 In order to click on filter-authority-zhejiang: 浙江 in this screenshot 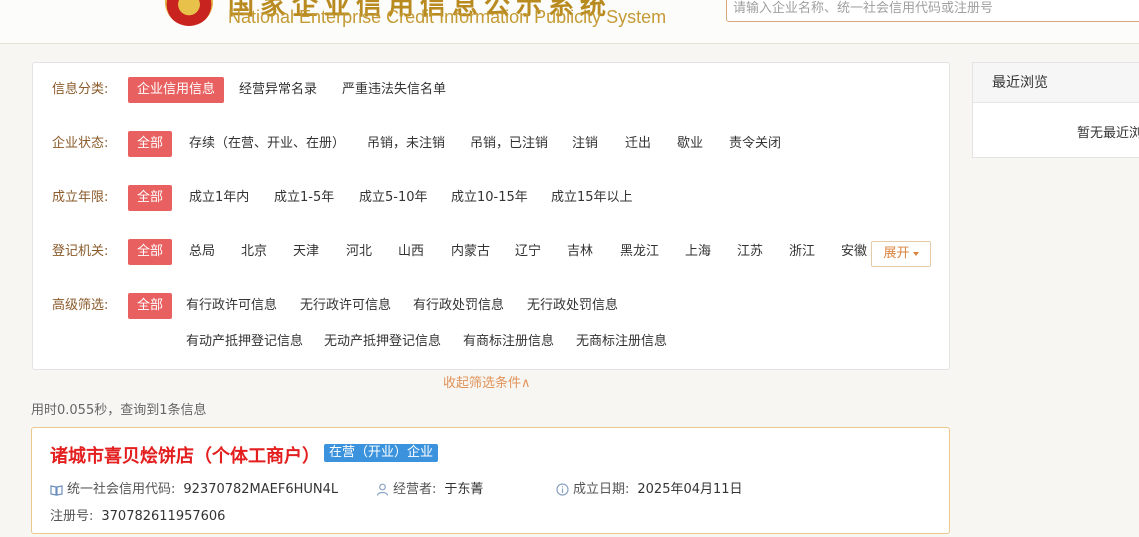, I will do `click(802, 252)`.